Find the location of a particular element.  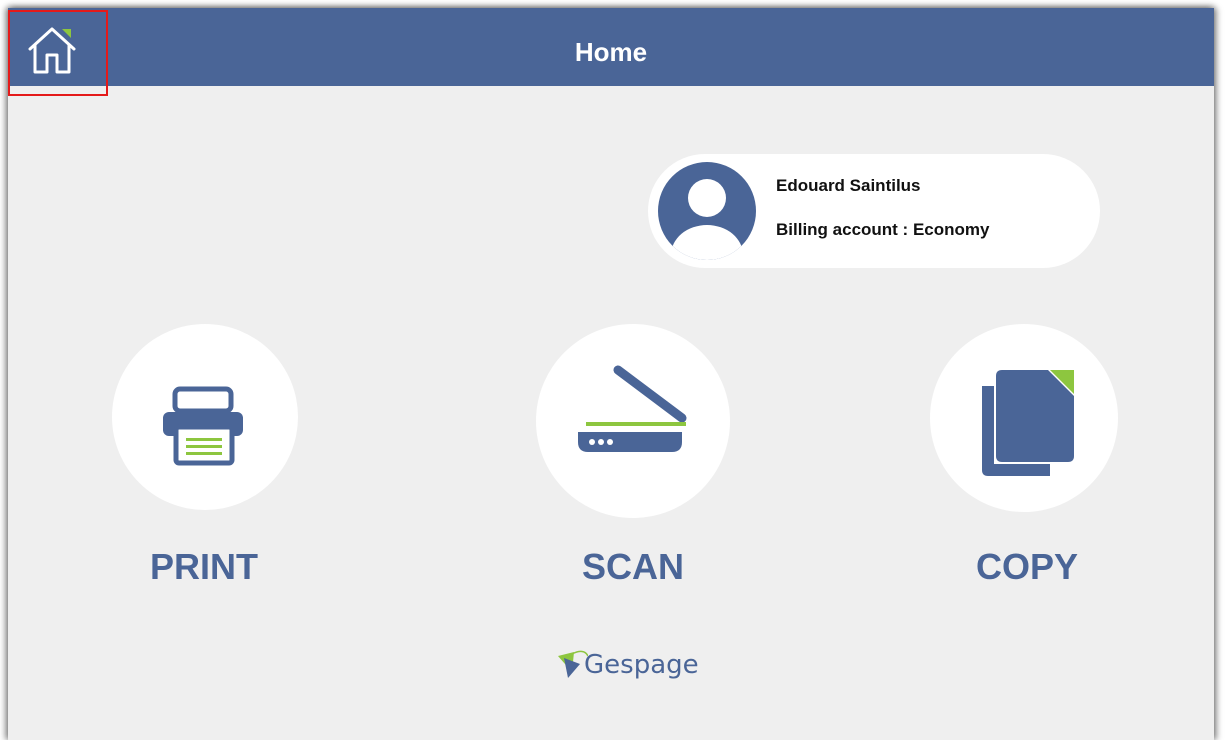

print-button: PRINT is located at coordinates (208, 460).